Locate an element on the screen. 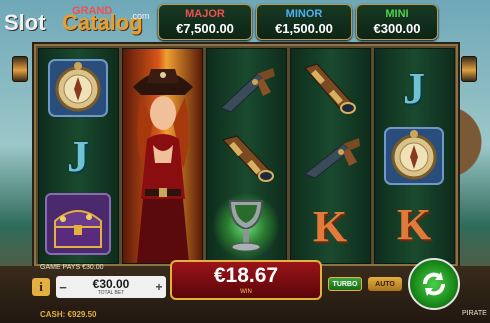 The height and width of the screenshot is (323, 490). plus-icon: + is located at coordinates (159, 287).